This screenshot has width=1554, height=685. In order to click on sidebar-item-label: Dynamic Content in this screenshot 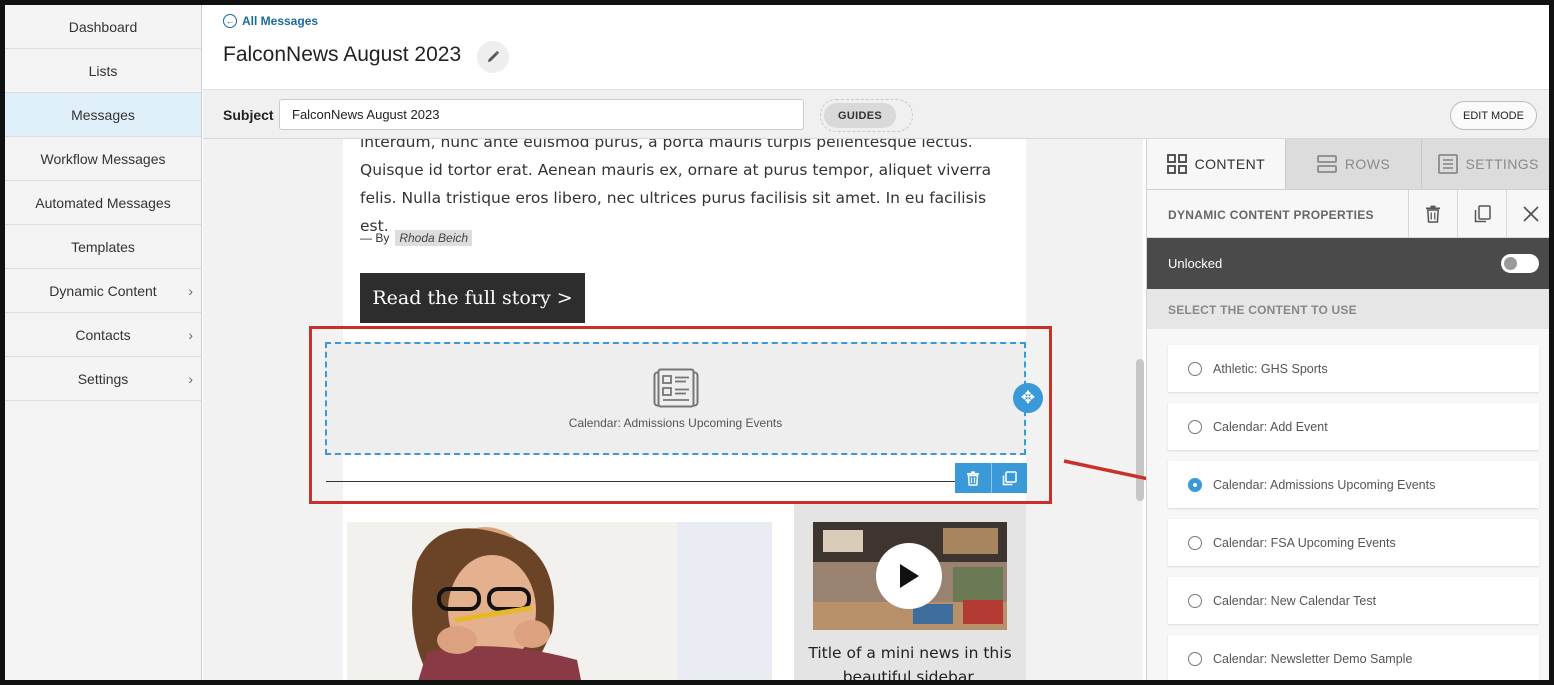, I will do `click(103, 290)`.